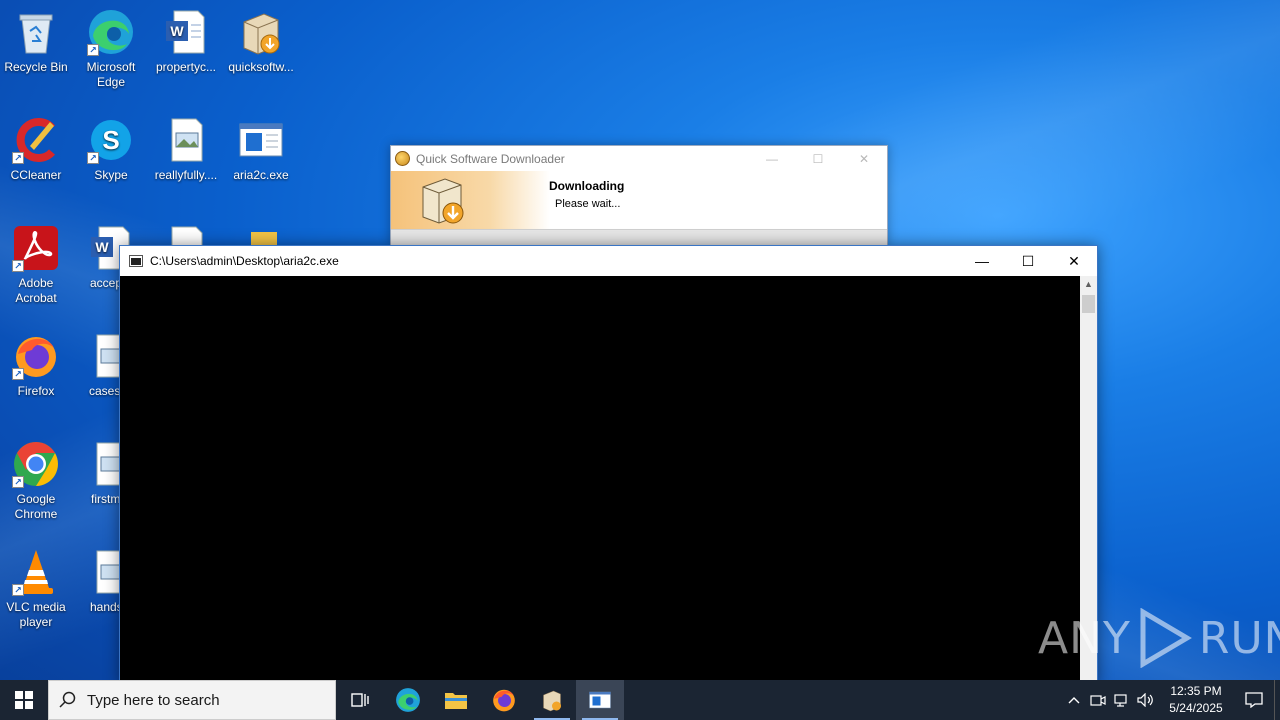  I want to click on desktop-icon-aria2c: aria2c.exe, so click(261, 149).